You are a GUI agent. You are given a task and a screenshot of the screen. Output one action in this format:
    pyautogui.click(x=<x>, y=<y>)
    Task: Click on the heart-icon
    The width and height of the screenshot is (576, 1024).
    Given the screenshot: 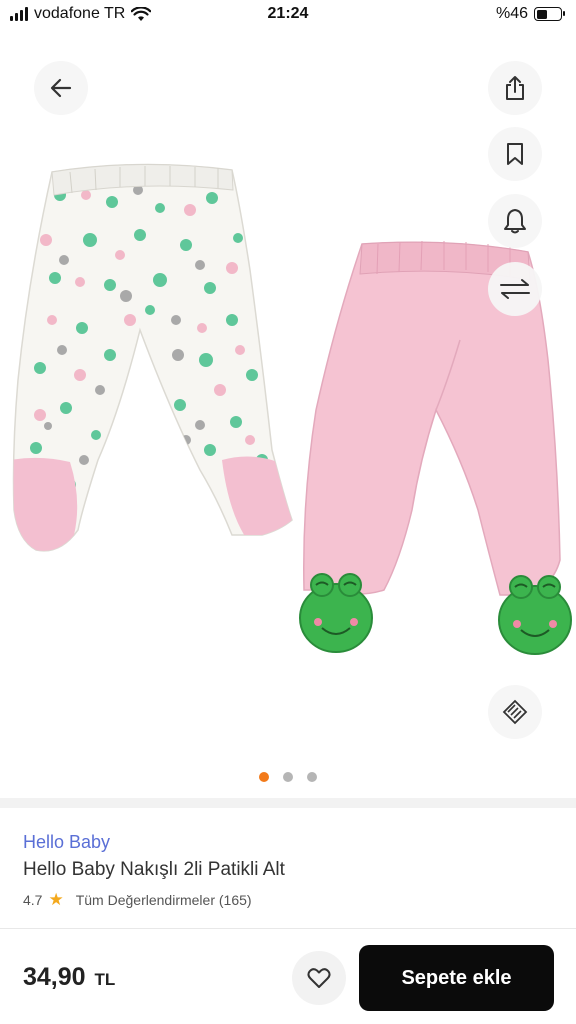 What is the action you would take?
    pyautogui.click(x=319, y=978)
    